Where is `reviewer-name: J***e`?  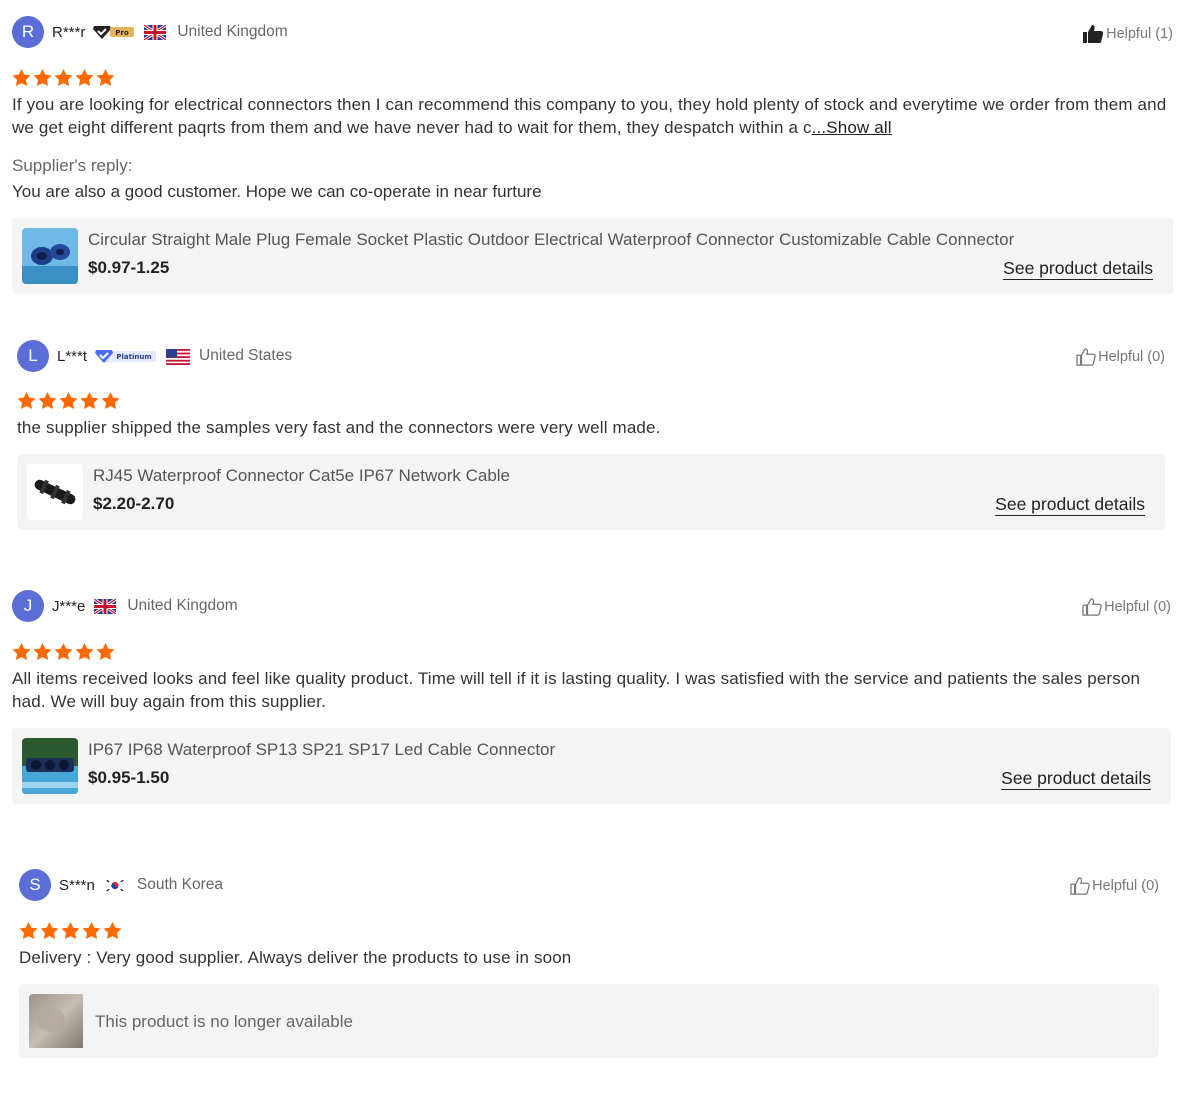 reviewer-name: J***e is located at coordinates (69, 606).